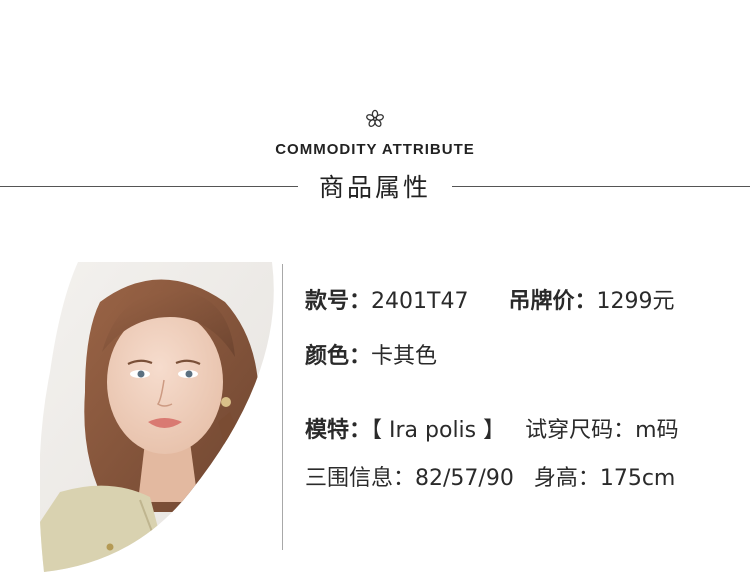  Describe the element at coordinates (601, 186) in the screenshot. I see `divider-right` at that location.